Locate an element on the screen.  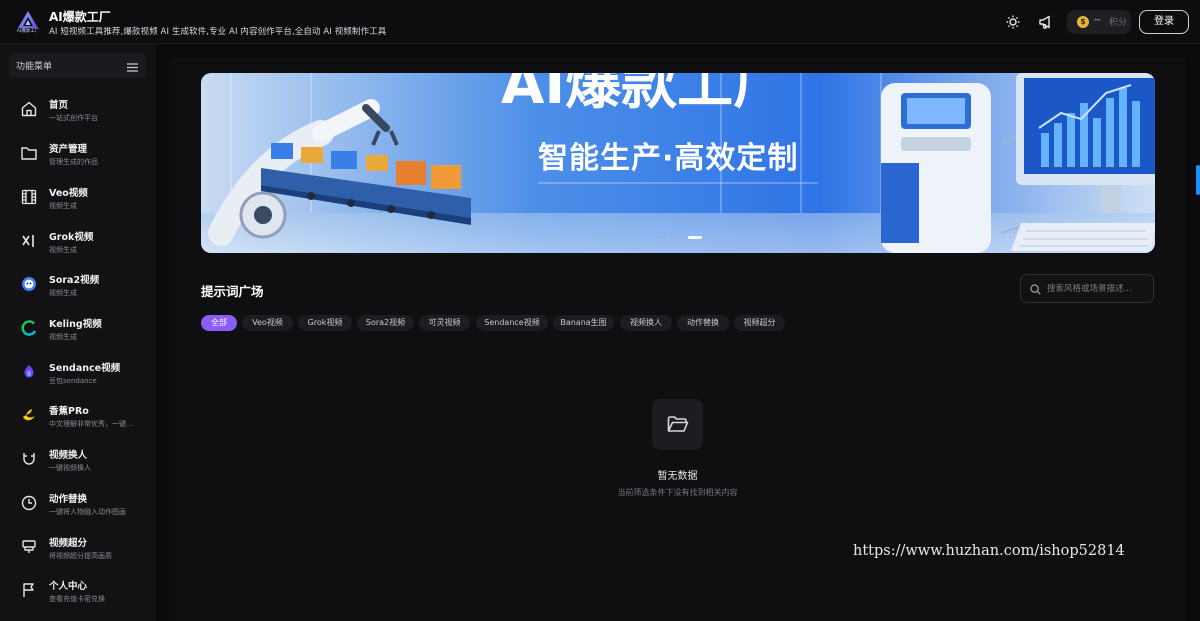
menu-header: 功能菜单 is located at coordinates (77, 65).